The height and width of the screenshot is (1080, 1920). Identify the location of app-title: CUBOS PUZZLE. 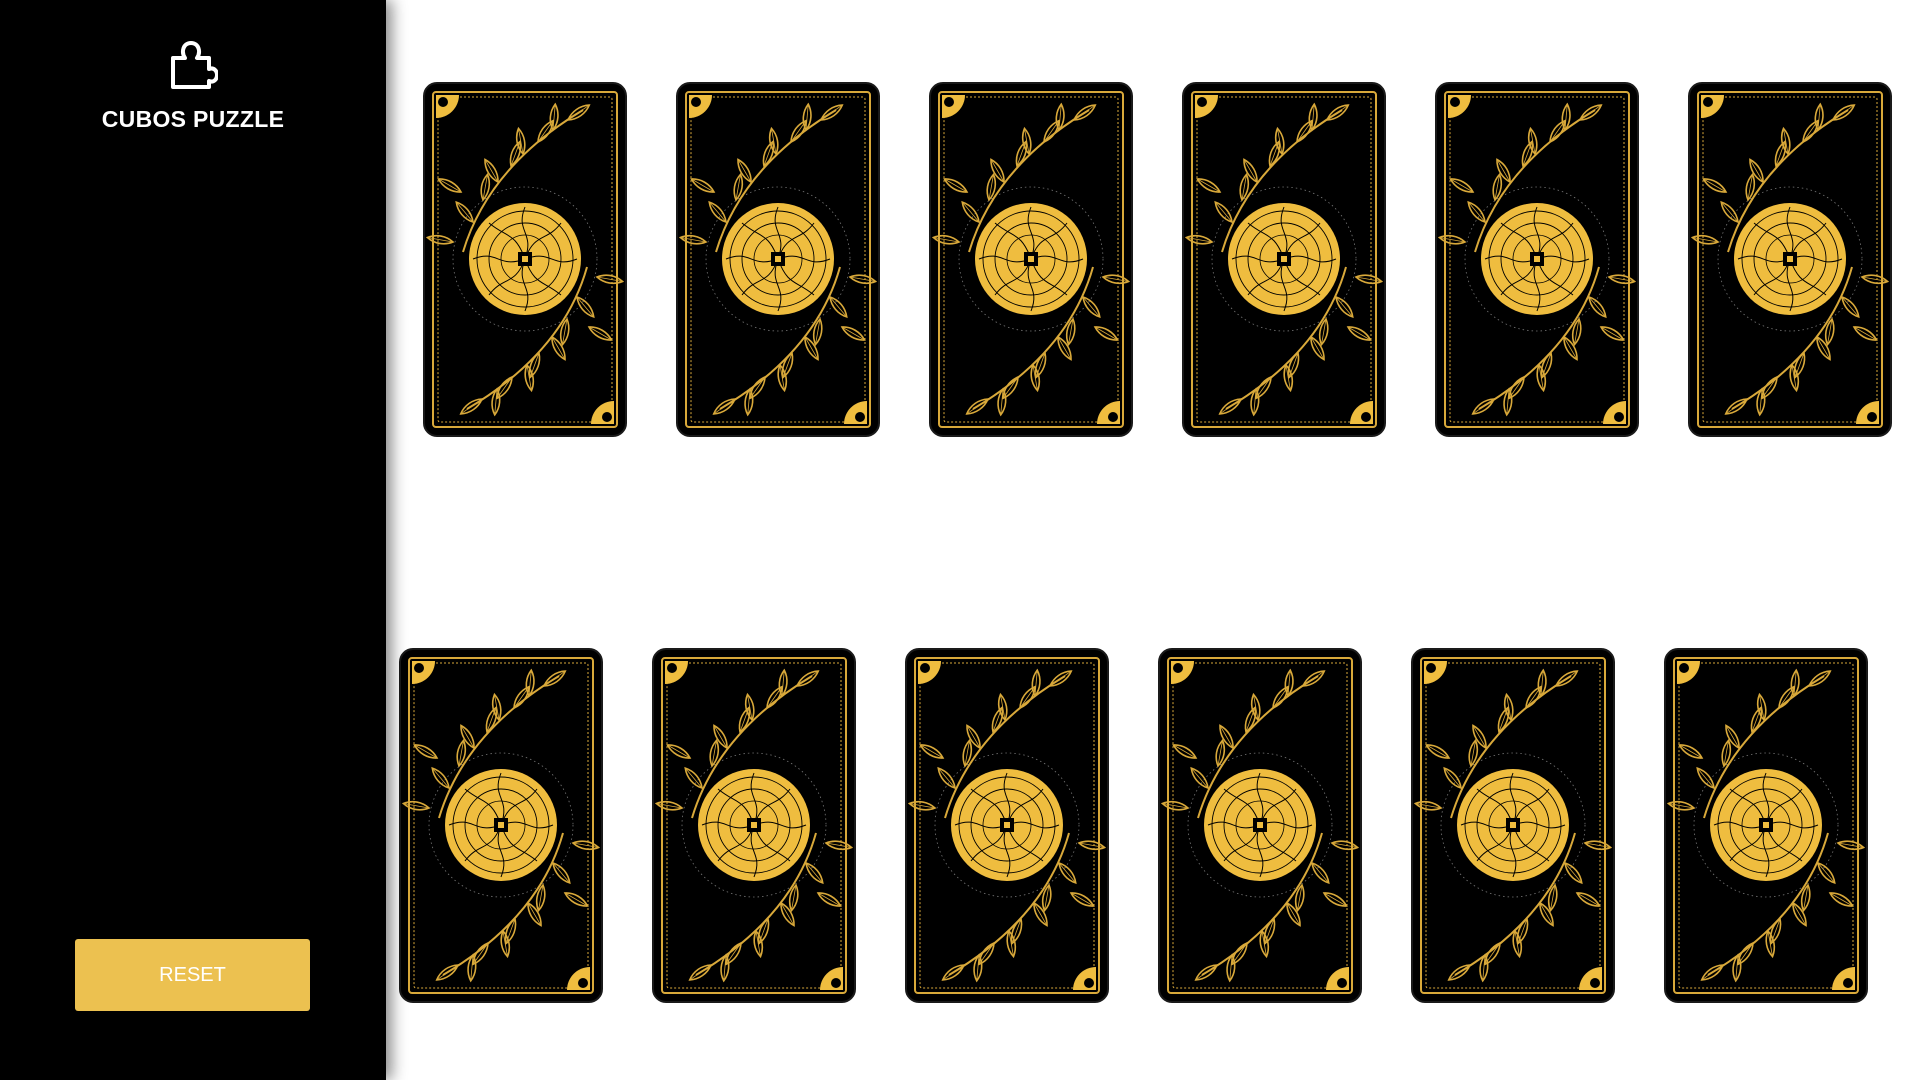
(193, 119).